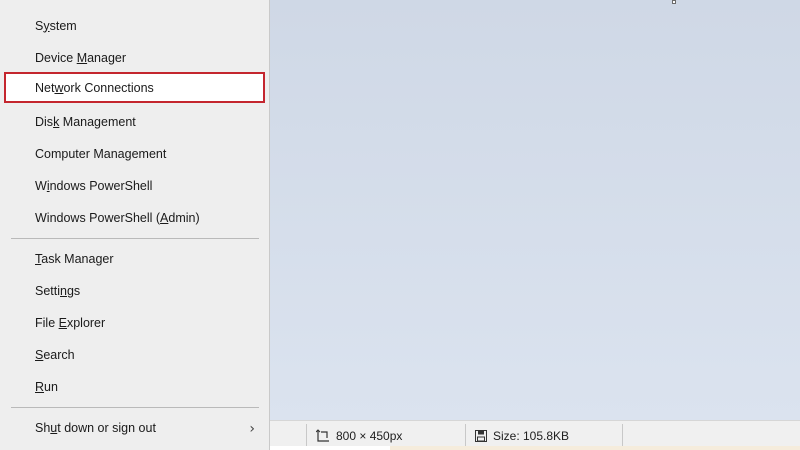 The width and height of the screenshot is (800, 450). I want to click on save-disk-icon, so click(481, 435).